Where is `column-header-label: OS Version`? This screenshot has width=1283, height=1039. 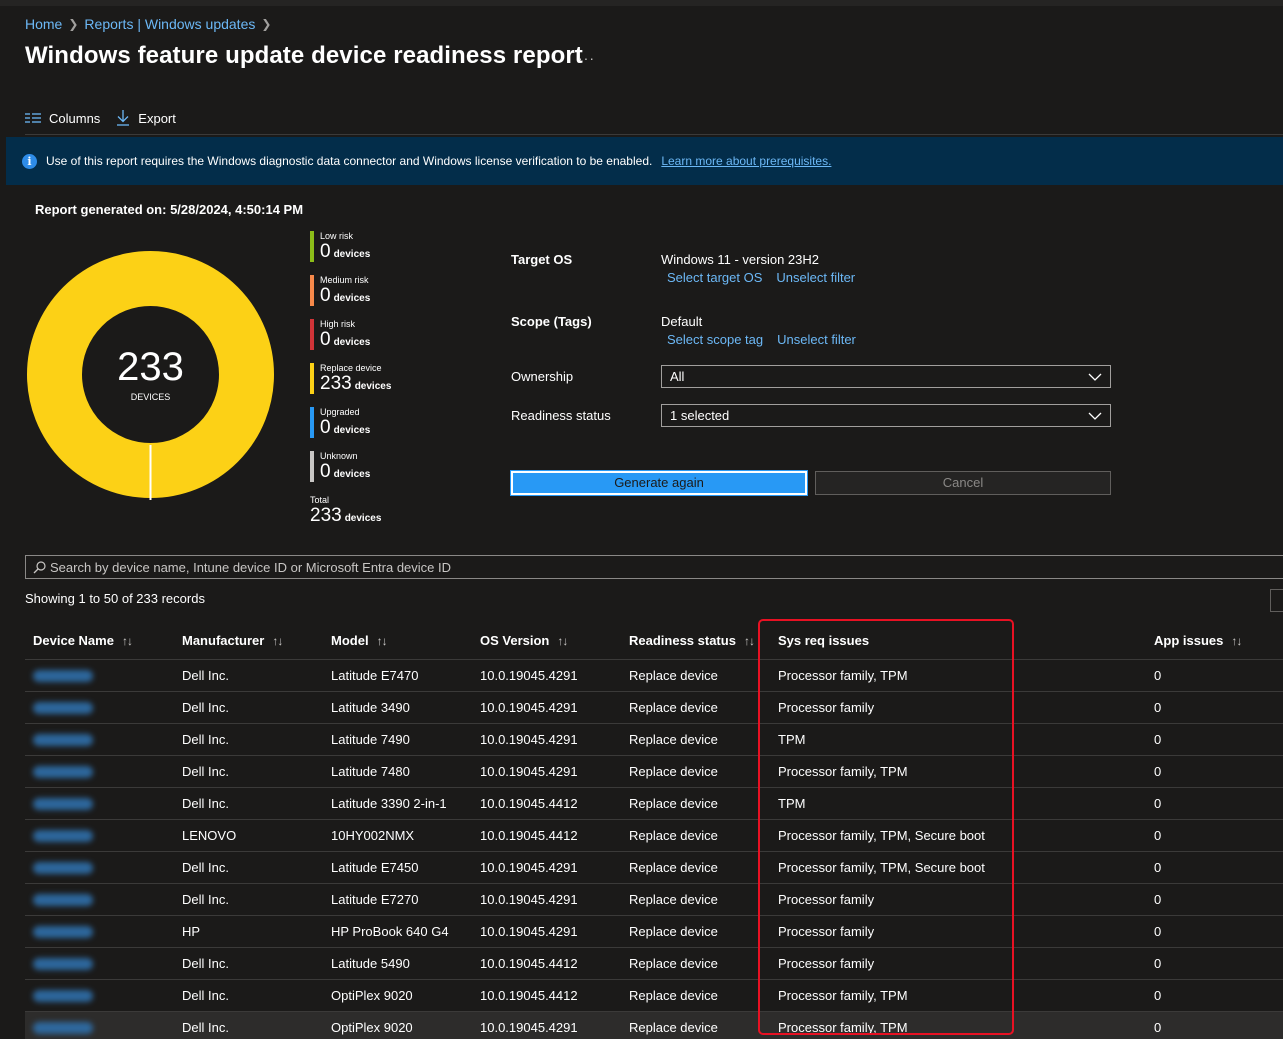
column-header-label: OS Version is located at coordinates (515, 640).